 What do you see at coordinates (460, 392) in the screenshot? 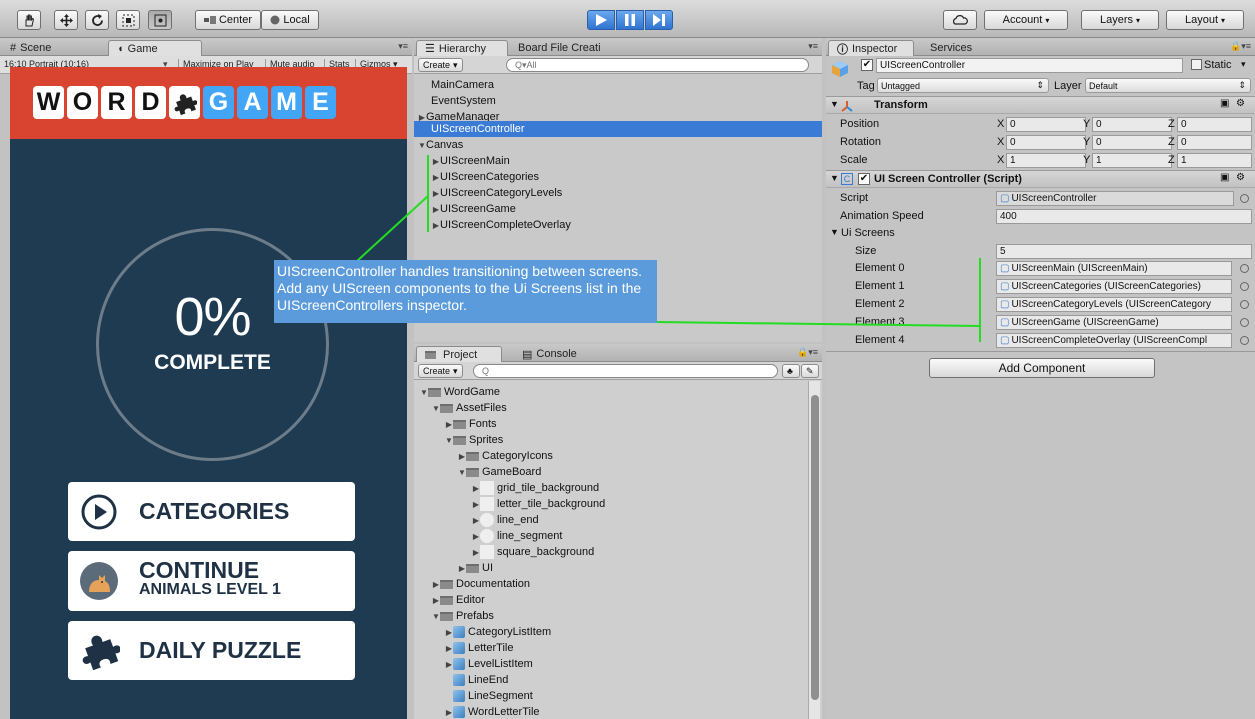
I see `project-item: ▼ WordGame` at bounding box center [460, 392].